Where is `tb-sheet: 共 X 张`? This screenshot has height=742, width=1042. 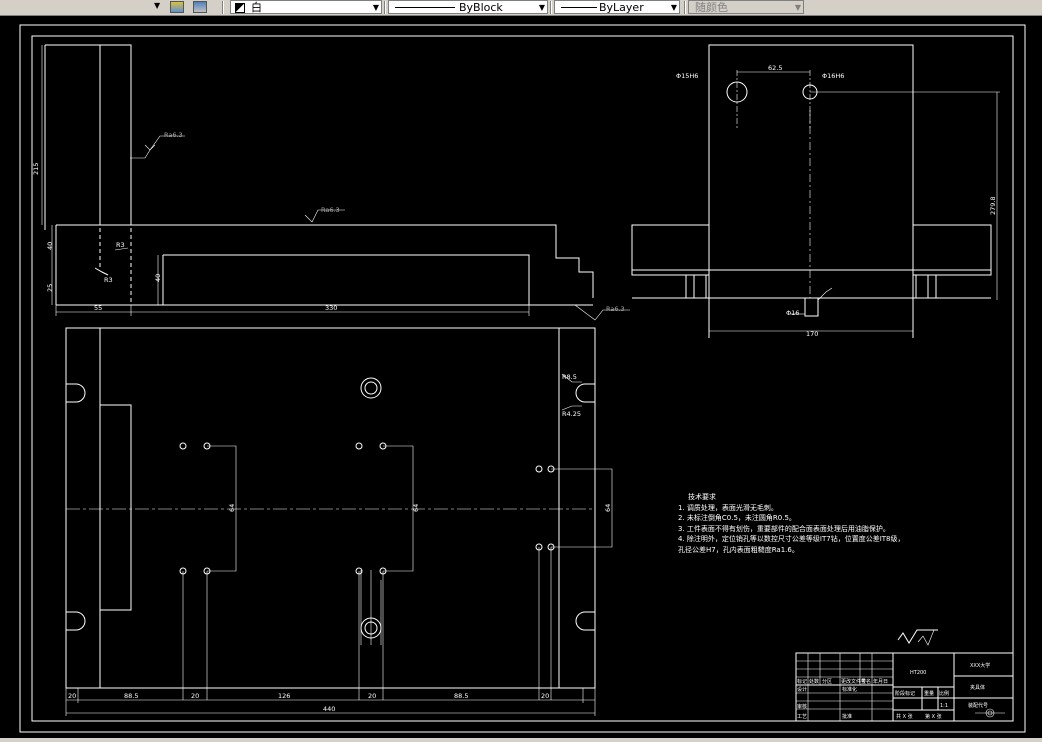 tb-sheet: 共 X 张 is located at coordinates (904, 716).